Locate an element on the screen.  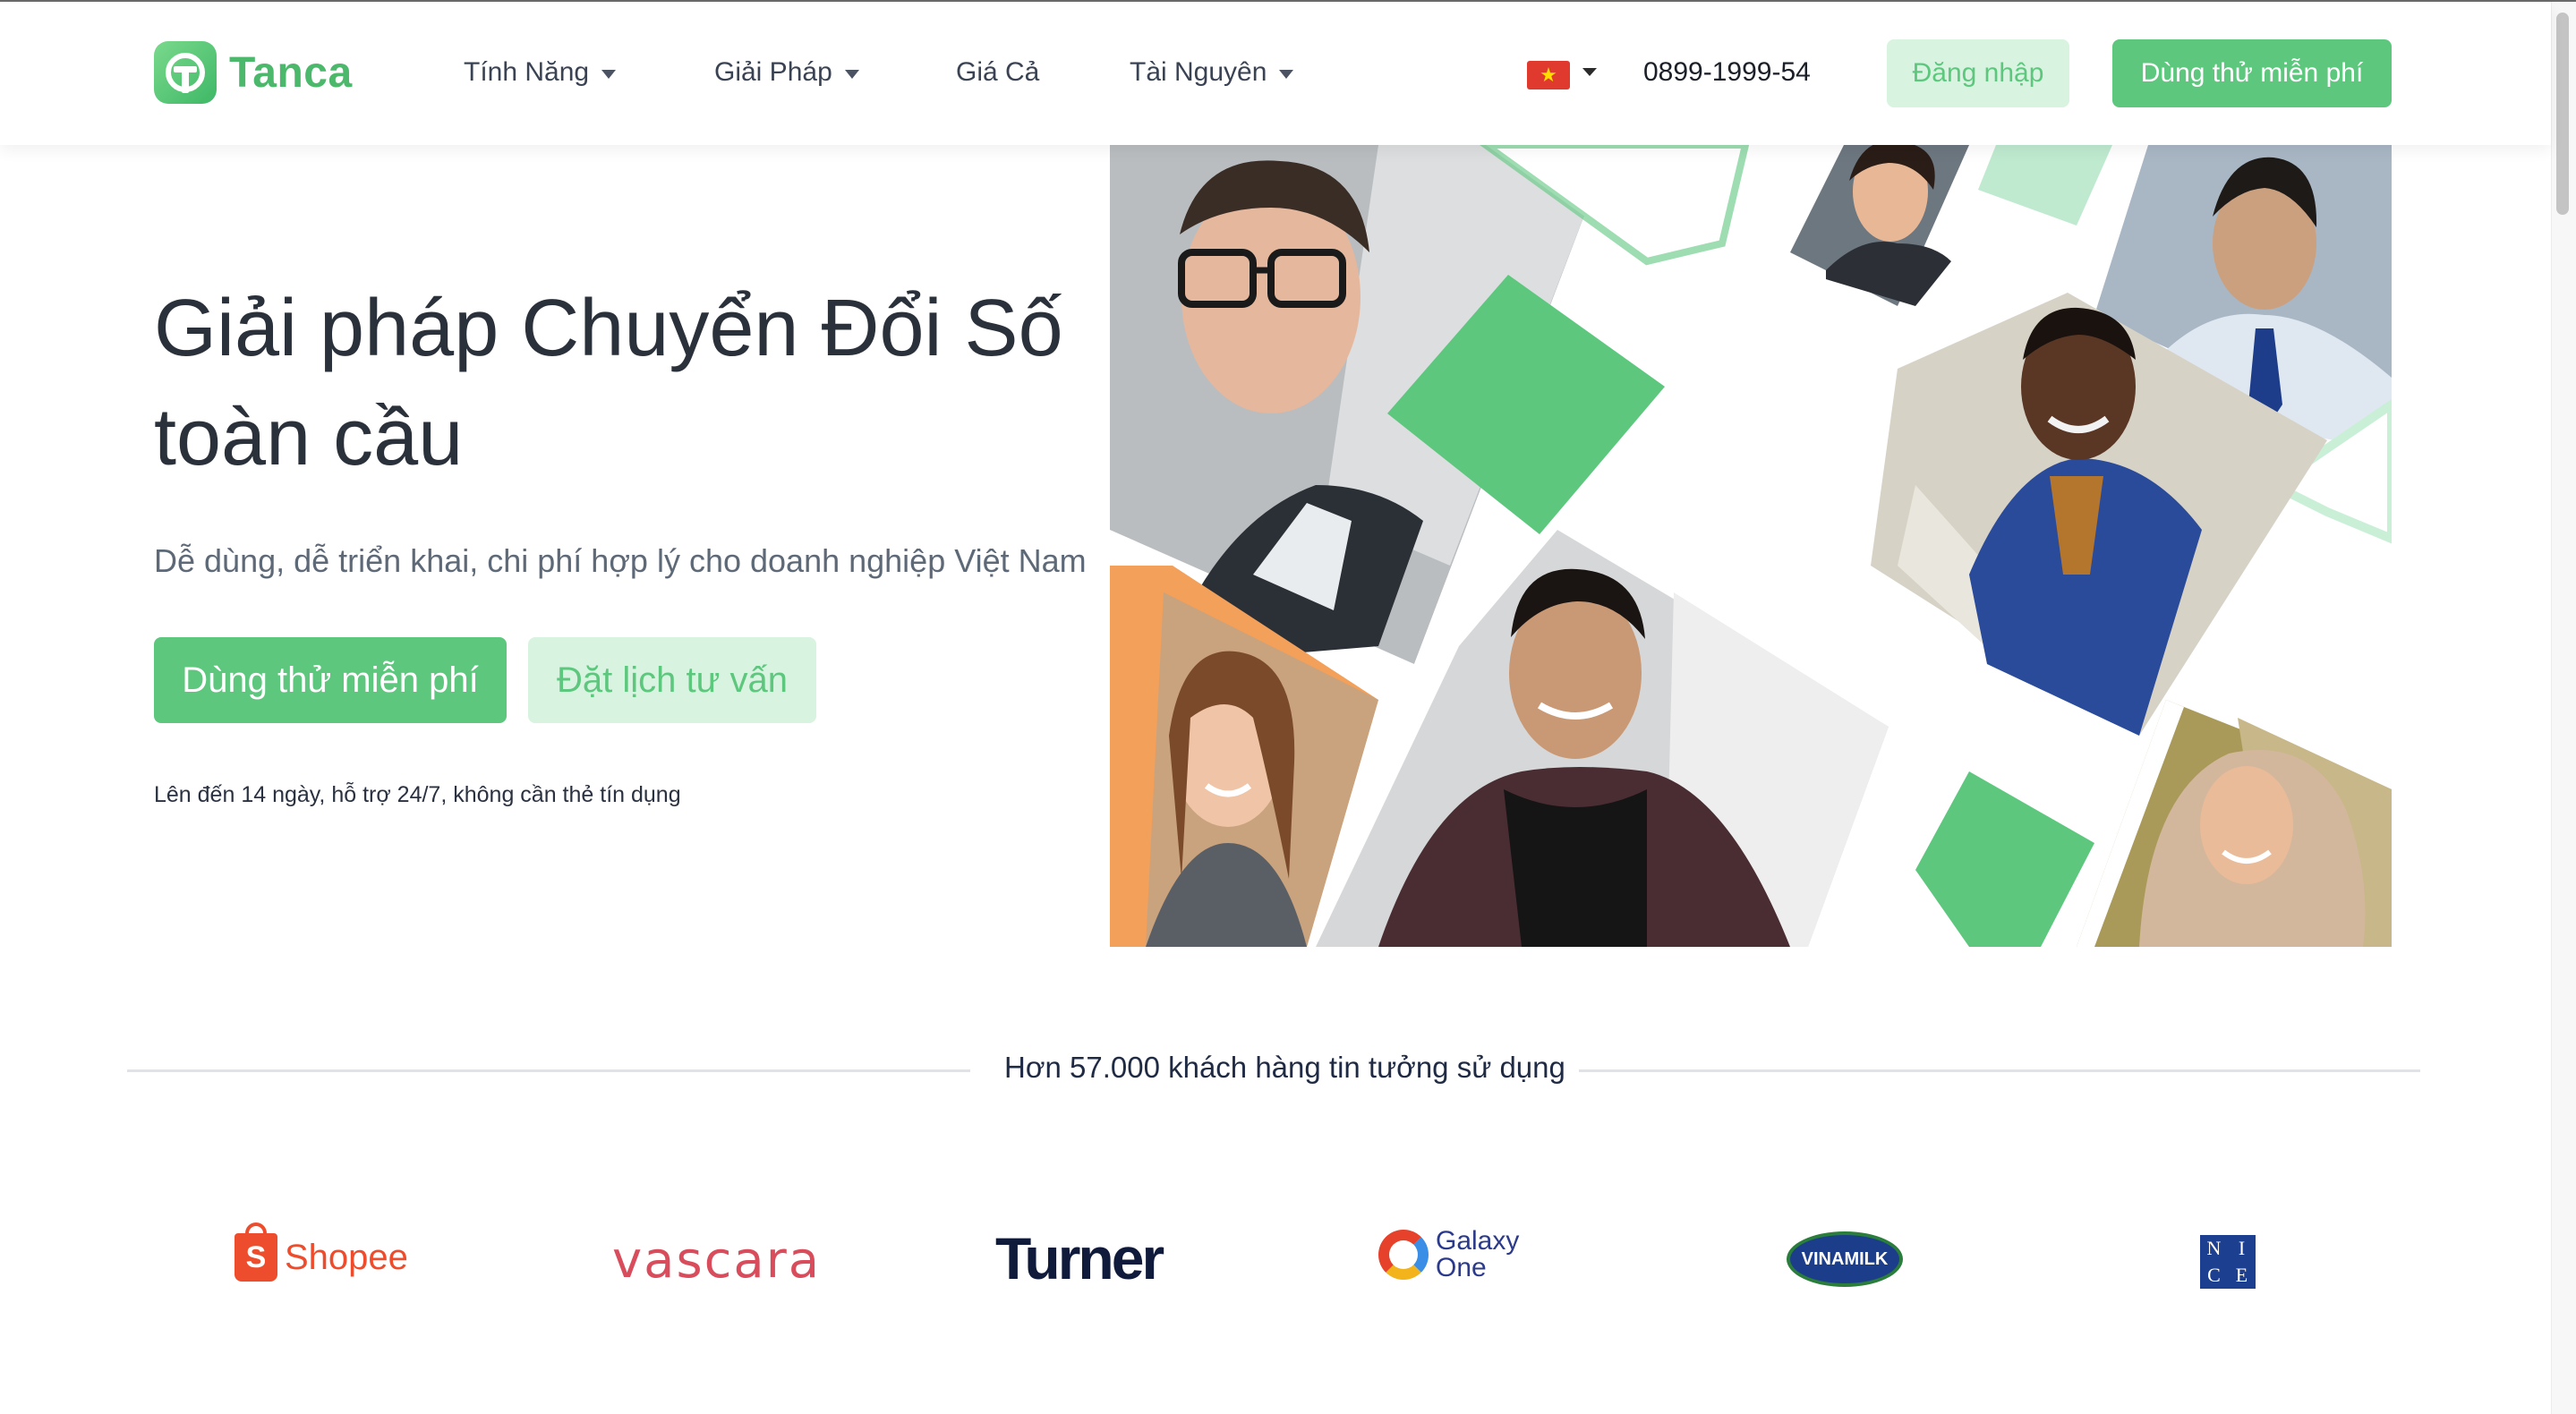
hero-title: Giải pháp Chuyển Đổi Số toàn cầu is located at coordinates (624, 383).